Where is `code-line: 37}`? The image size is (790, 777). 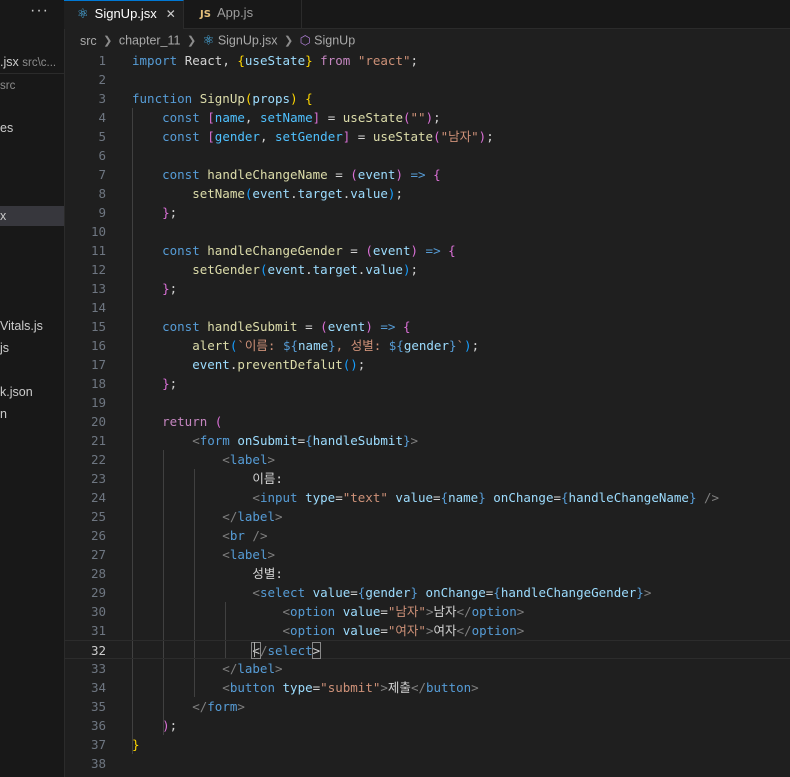
code-line: 37} is located at coordinates (427, 744).